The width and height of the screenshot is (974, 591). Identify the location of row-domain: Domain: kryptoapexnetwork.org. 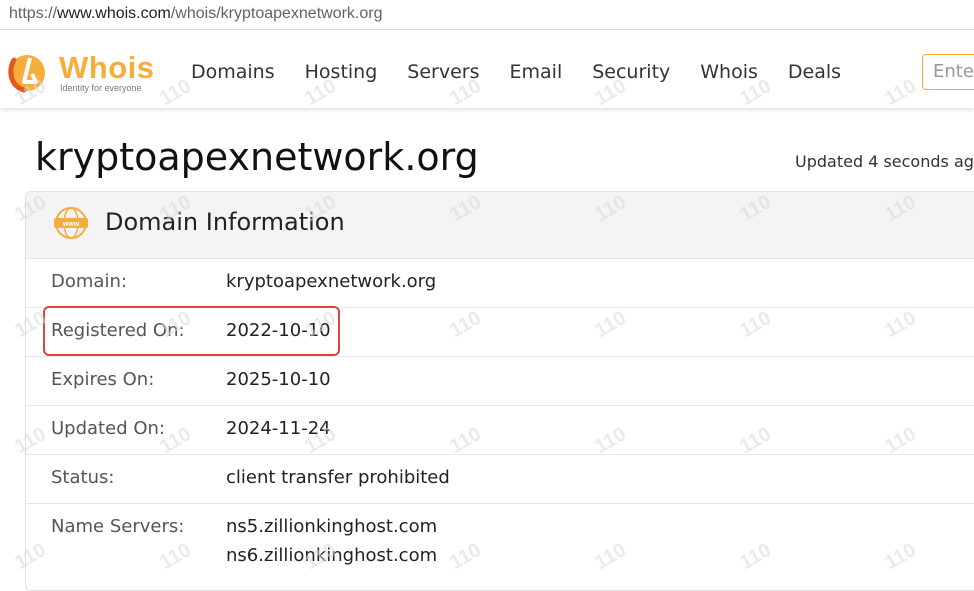
(500, 283).